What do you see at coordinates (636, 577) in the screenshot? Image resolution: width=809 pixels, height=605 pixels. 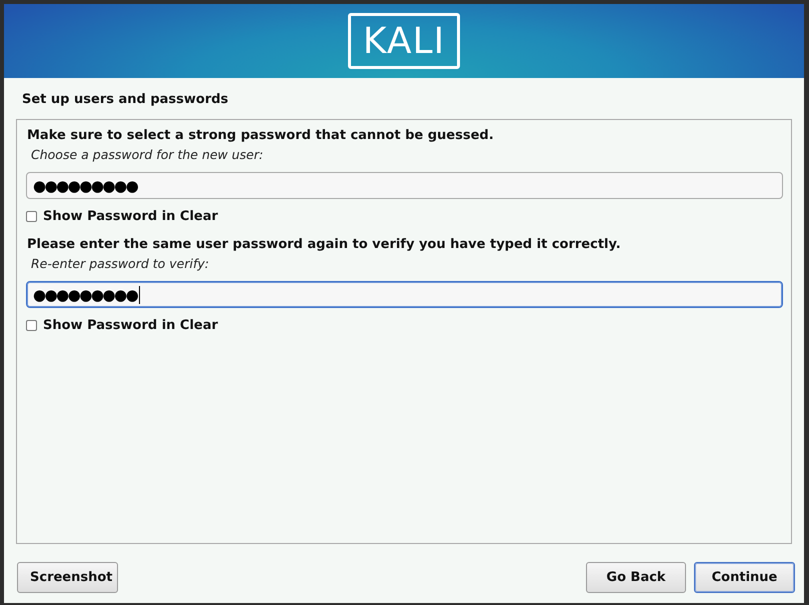 I see `dialog-button: Go Back` at bounding box center [636, 577].